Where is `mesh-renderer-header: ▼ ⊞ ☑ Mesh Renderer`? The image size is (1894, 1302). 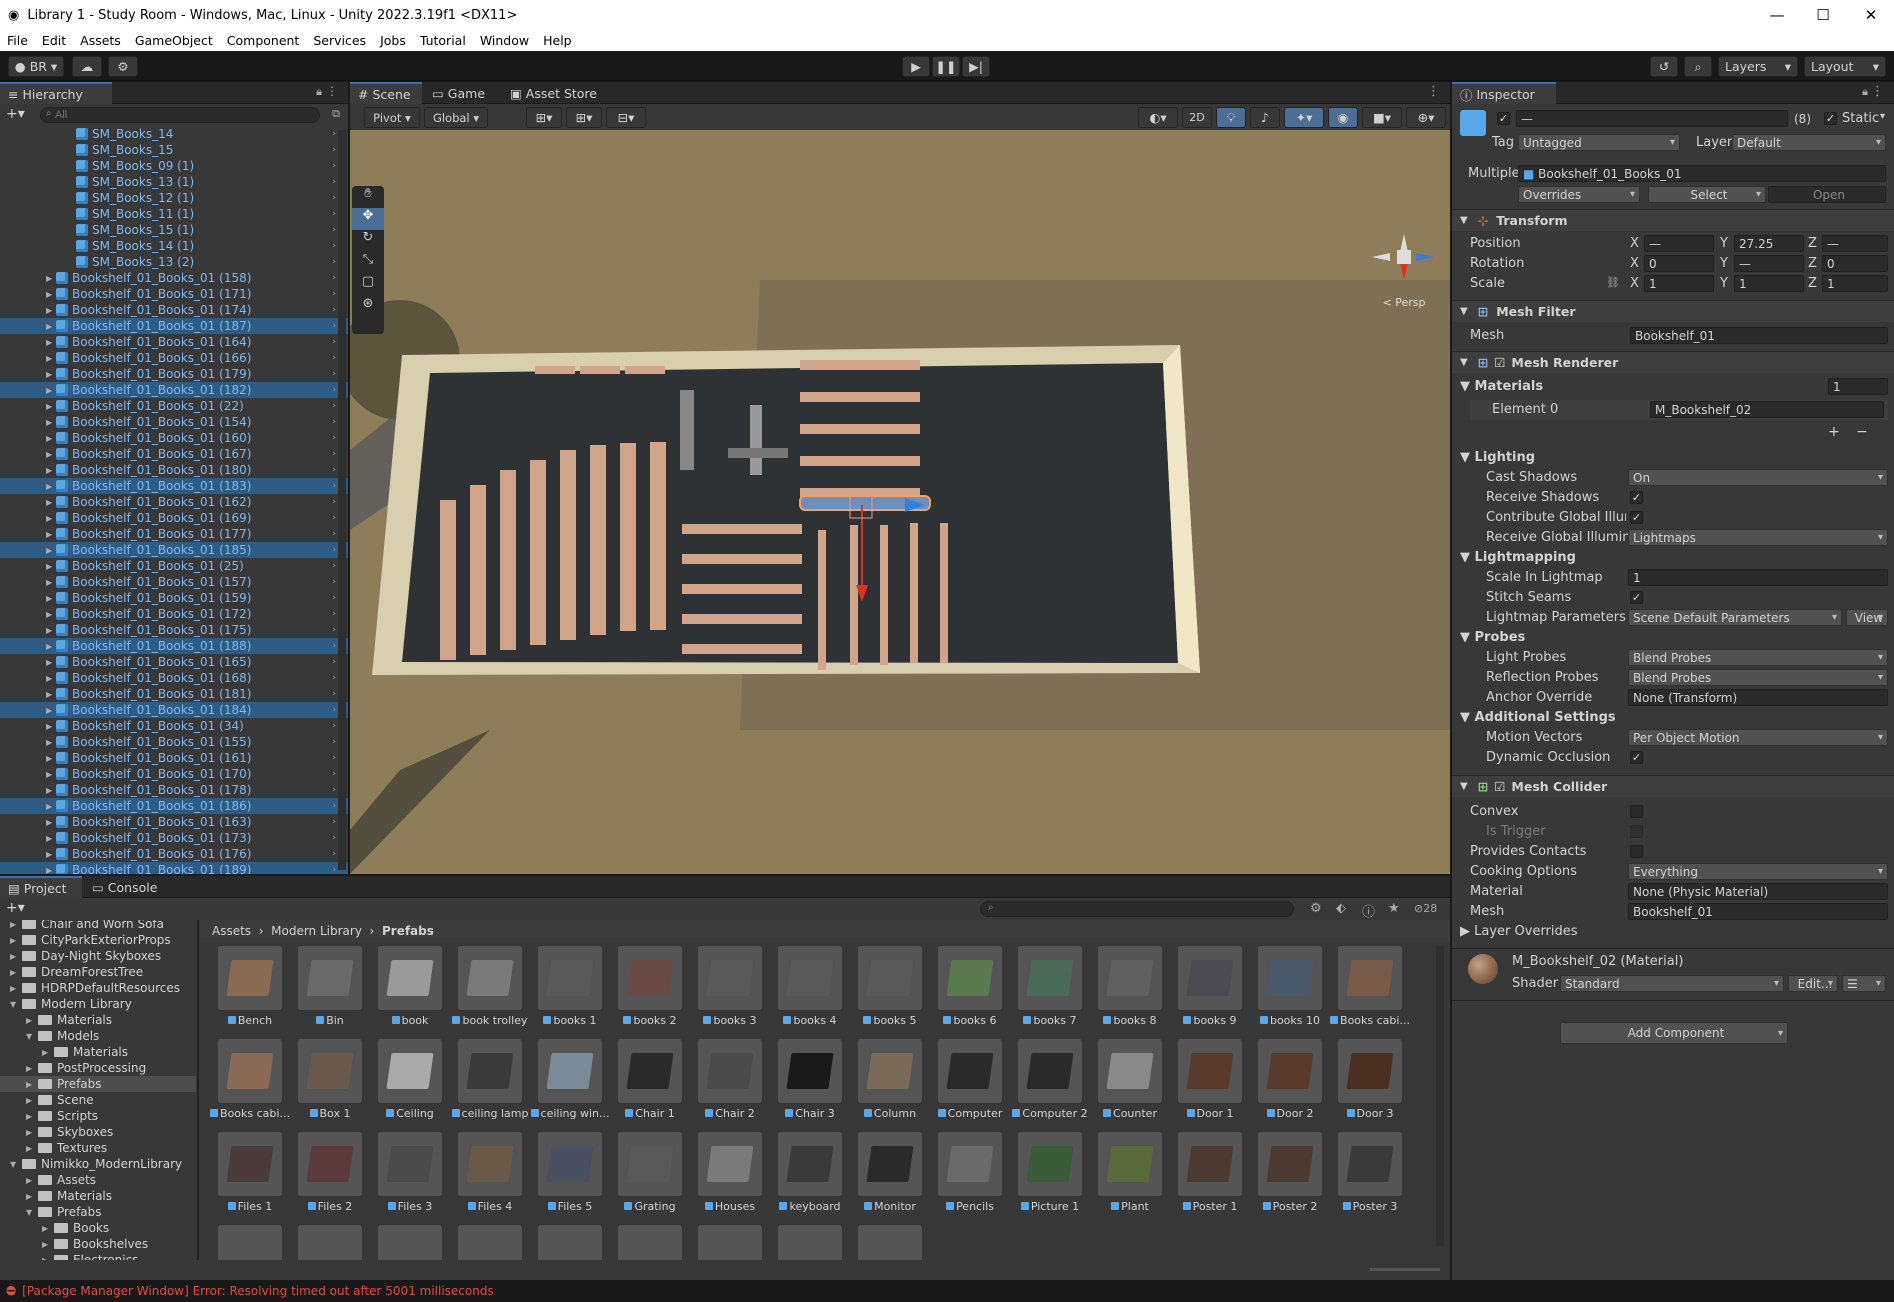
mesh-renderer-header: ▼ ⊞ ☑ Mesh Renderer is located at coordinates (1673, 362).